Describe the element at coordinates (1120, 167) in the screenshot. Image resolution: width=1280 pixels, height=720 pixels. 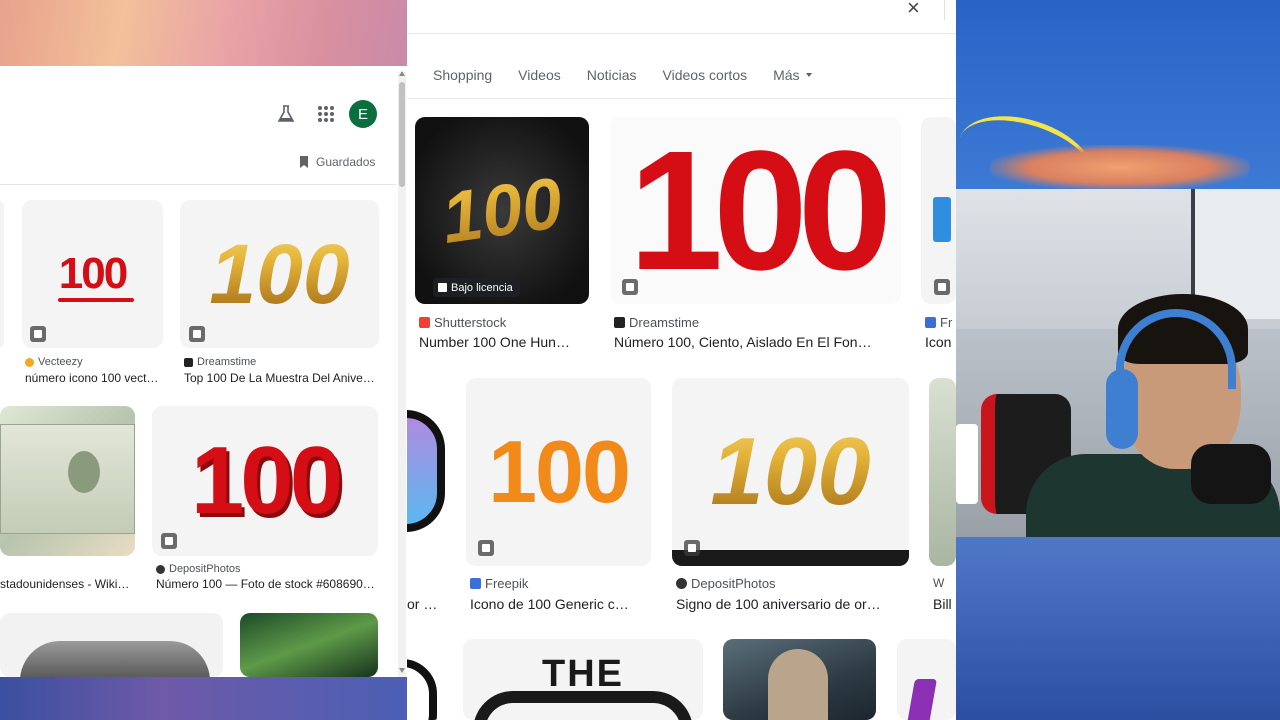
I see `background-cloud` at that location.